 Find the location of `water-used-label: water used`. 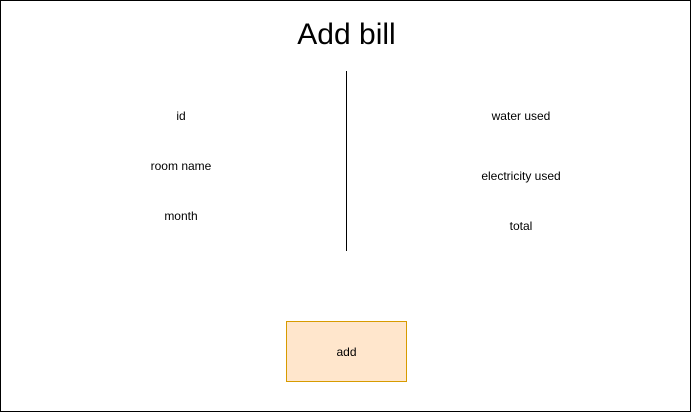

water-used-label: water used is located at coordinates (521, 116).